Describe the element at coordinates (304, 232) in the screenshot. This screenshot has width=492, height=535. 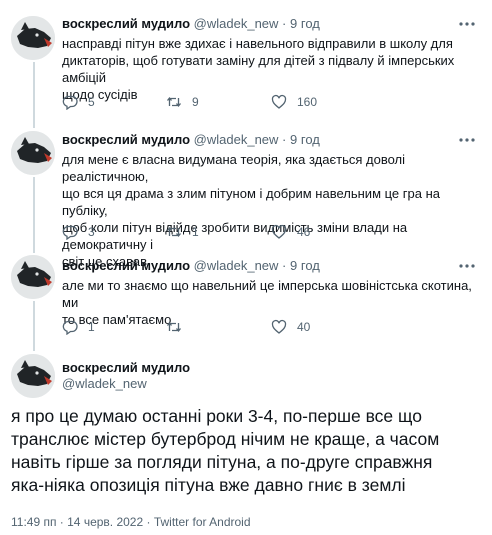
I see `like-count: 46` at that location.